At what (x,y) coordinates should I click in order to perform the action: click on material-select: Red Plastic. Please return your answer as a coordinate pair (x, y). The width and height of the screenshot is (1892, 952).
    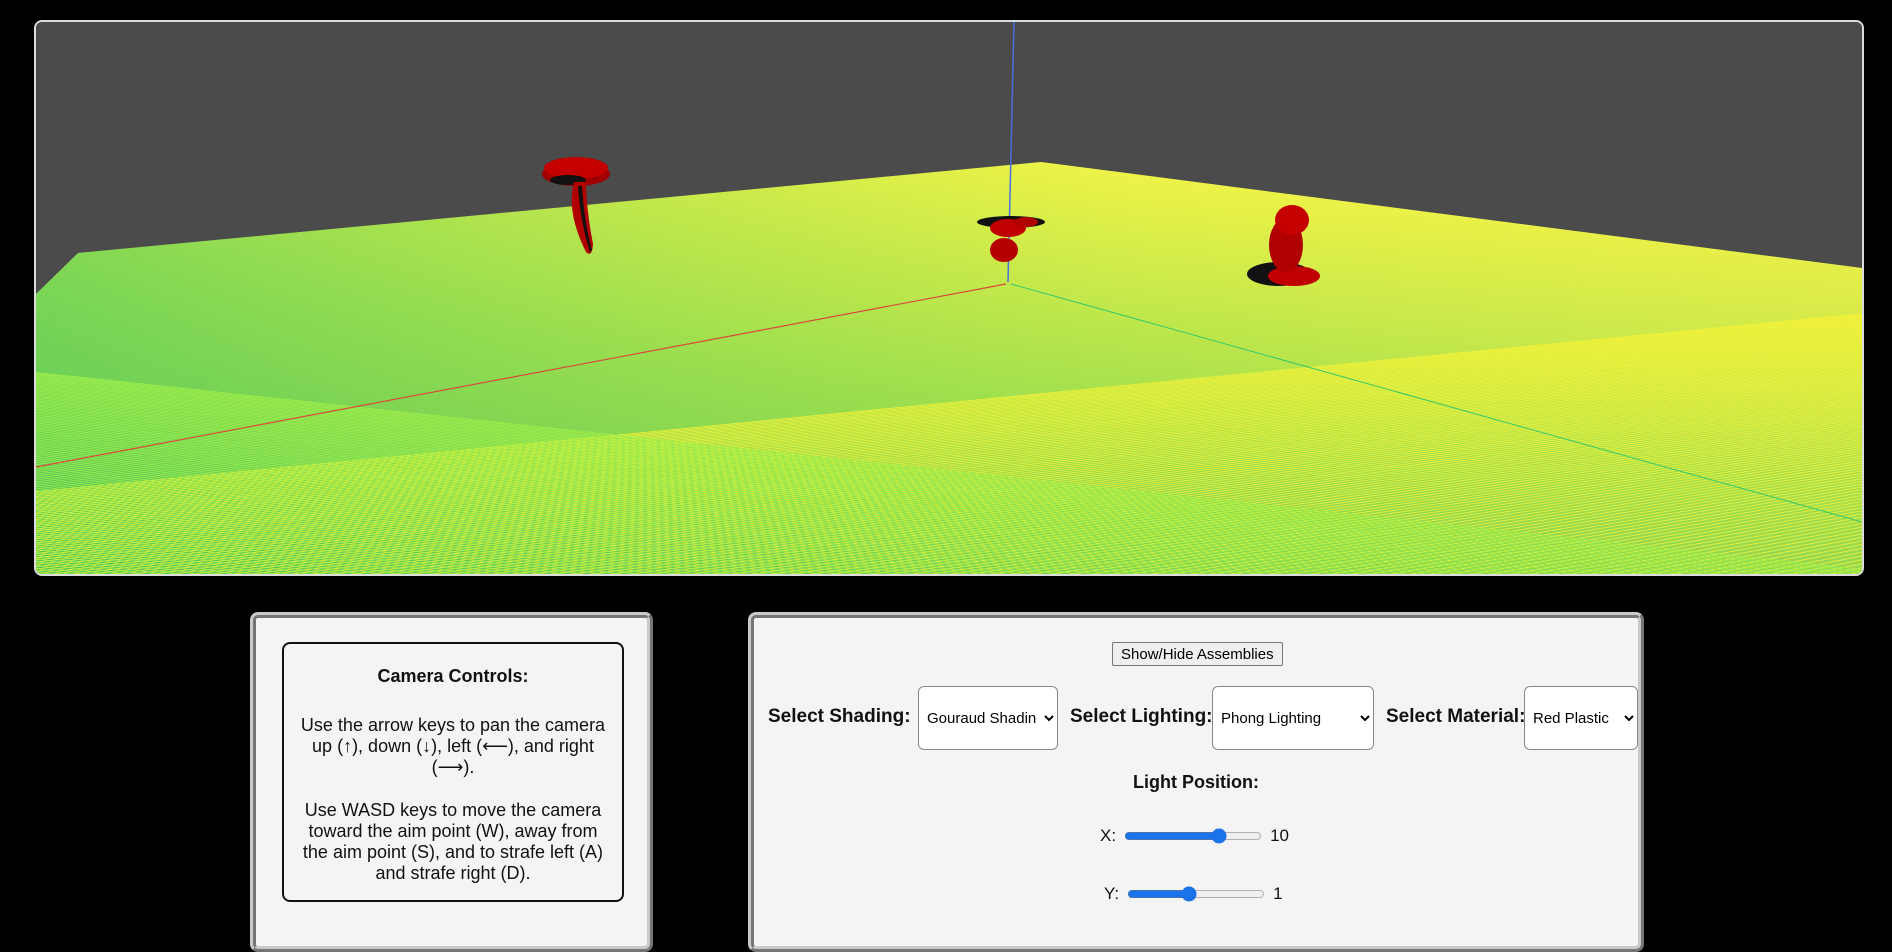
    Looking at the image, I should click on (1581, 718).